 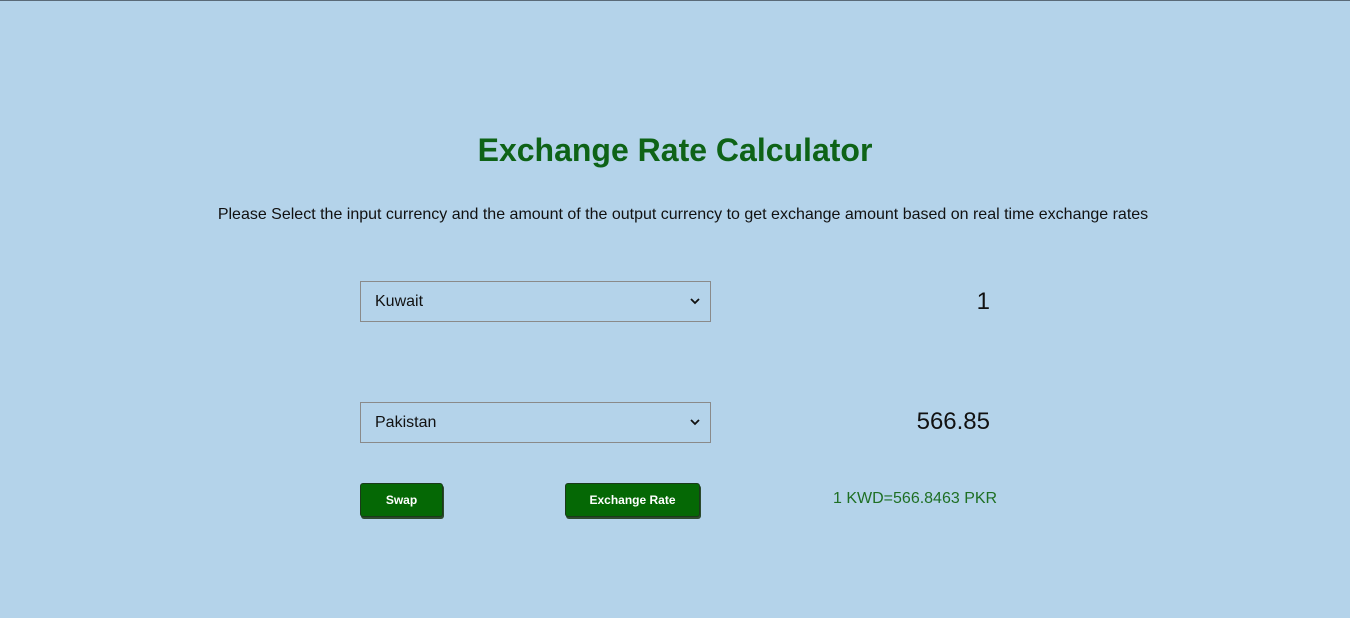 I want to click on from-currency-select: Kuwait, so click(x=535, y=301).